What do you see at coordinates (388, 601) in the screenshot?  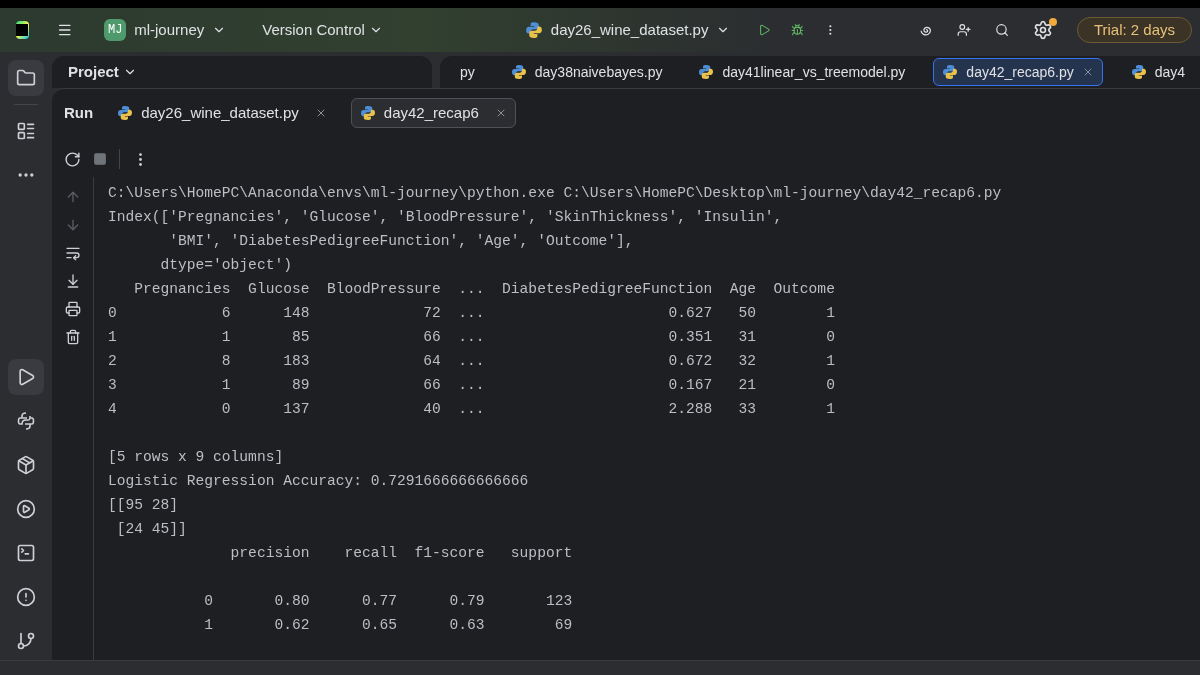 I see `console-line: 0 0.80 0.77 0.79 123` at bounding box center [388, 601].